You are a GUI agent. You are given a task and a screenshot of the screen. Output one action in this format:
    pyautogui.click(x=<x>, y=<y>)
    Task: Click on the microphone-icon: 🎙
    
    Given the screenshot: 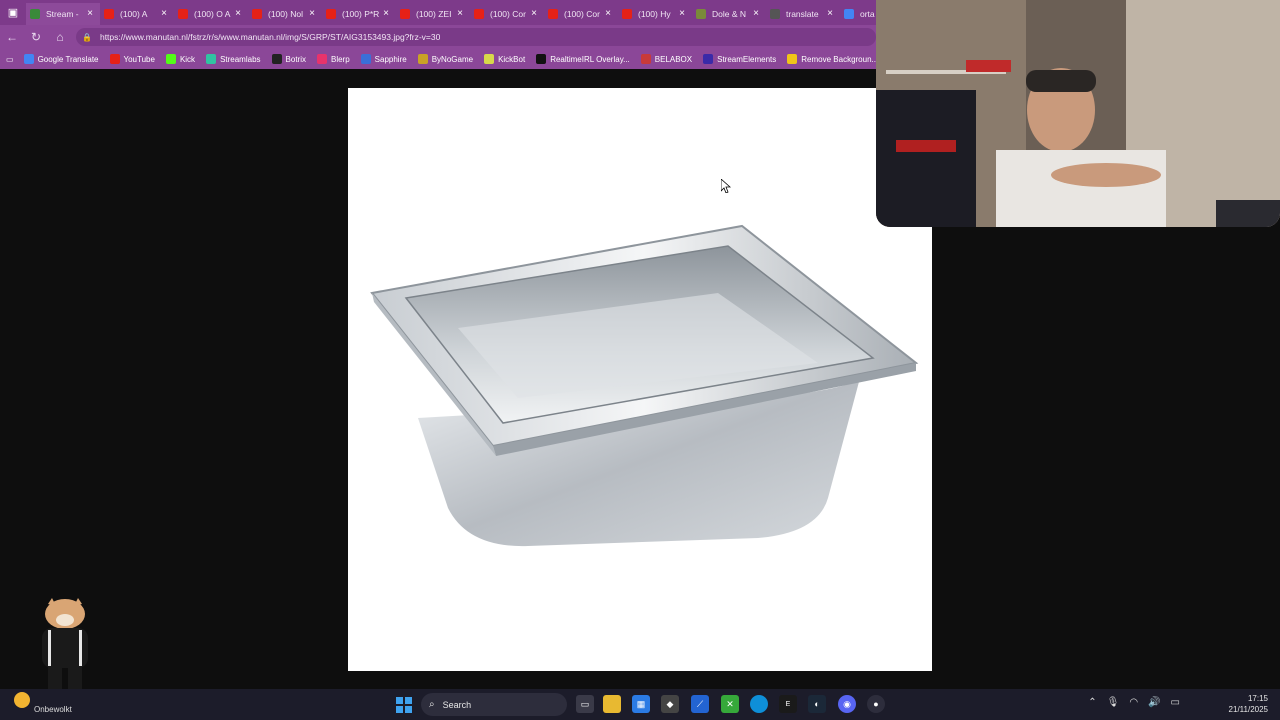 What is the action you would take?
    pyautogui.click(x=1113, y=702)
    